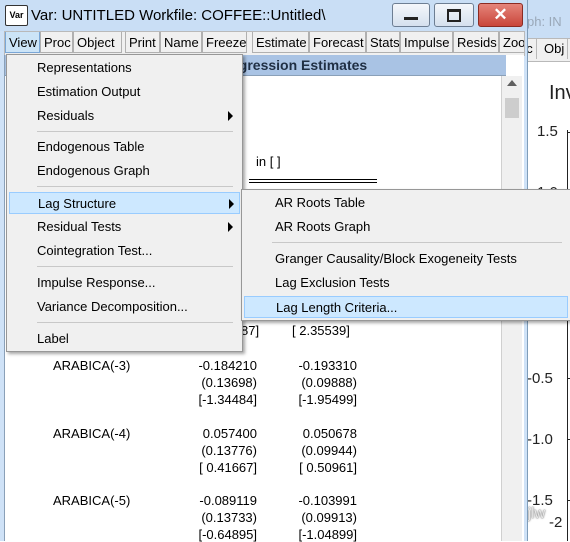 This screenshot has width=570, height=542. I want to click on menu-item-estimation-output: Estimation Output, so click(123, 92).